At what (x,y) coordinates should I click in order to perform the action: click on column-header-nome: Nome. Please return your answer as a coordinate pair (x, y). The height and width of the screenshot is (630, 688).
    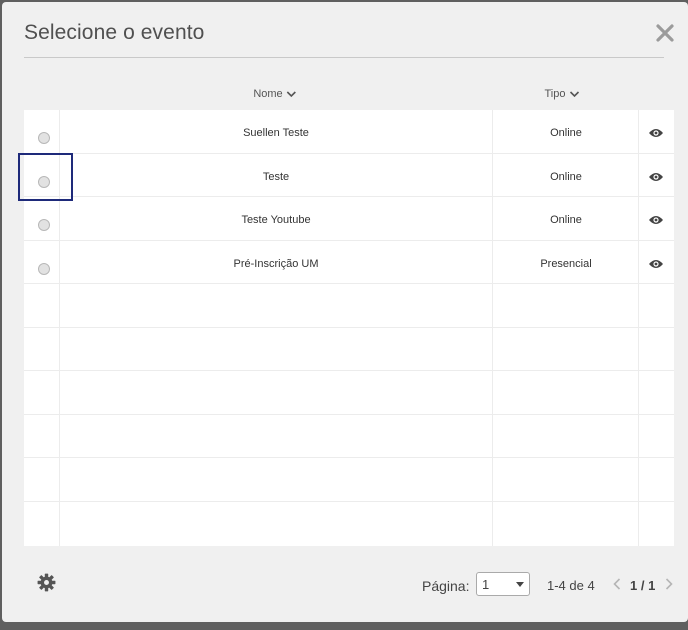
    Looking at the image, I should click on (275, 94).